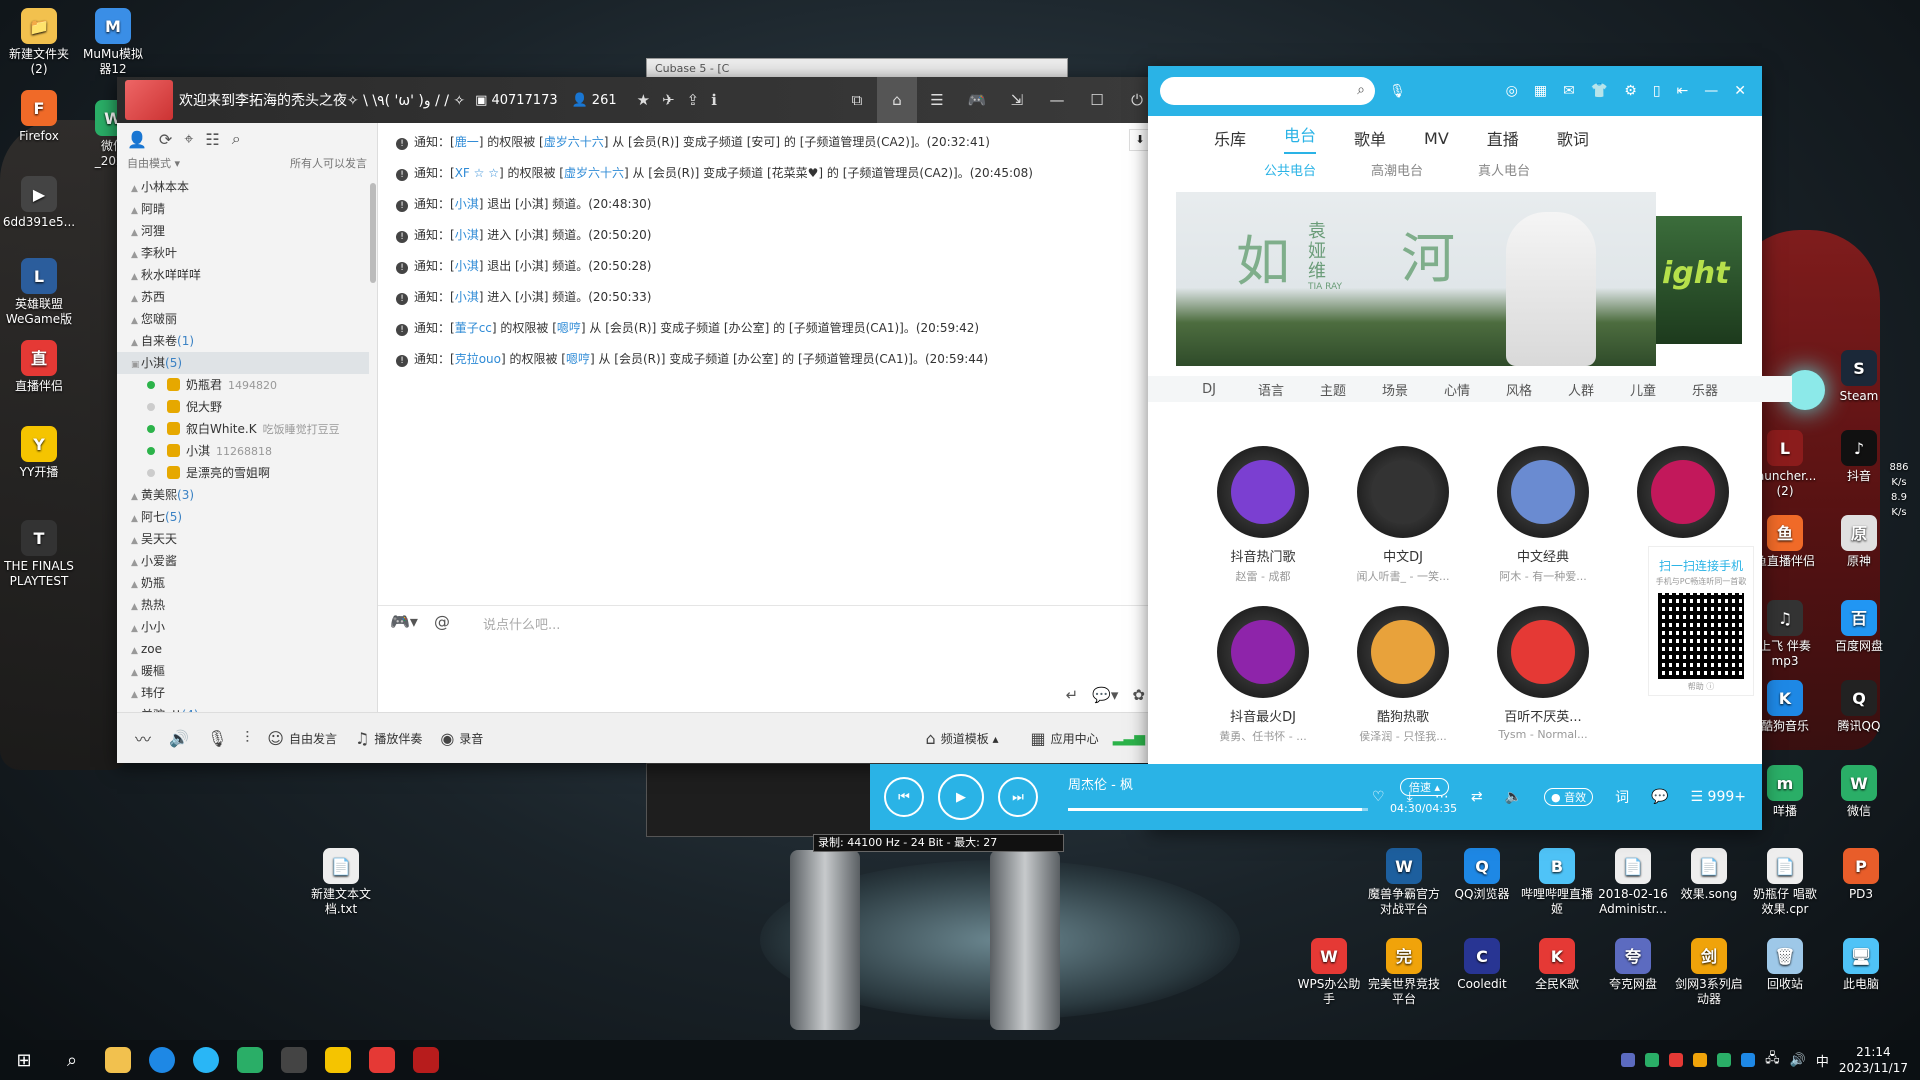  I want to click on user-link: 董子cc, so click(473, 328).